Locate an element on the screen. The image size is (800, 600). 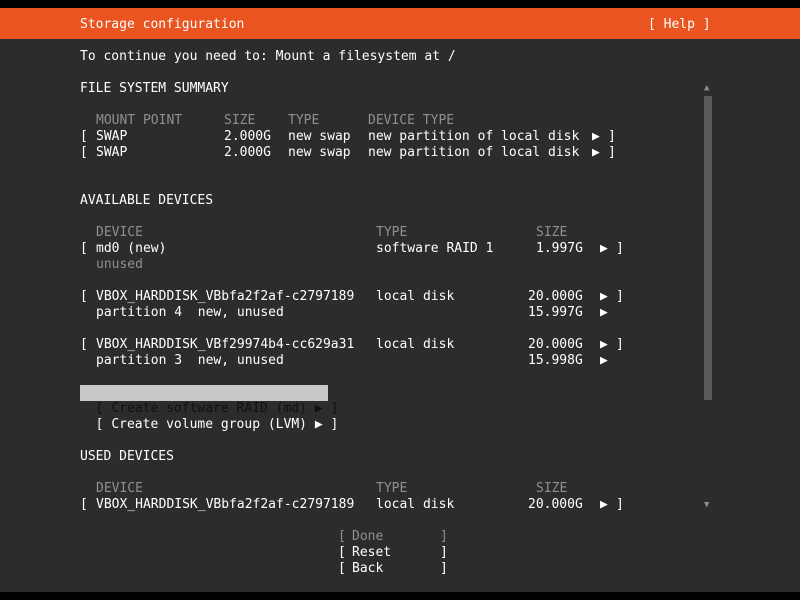
fs-summary-heading: FILE SYSTEM SUMMARY is located at coordinates (154, 88).